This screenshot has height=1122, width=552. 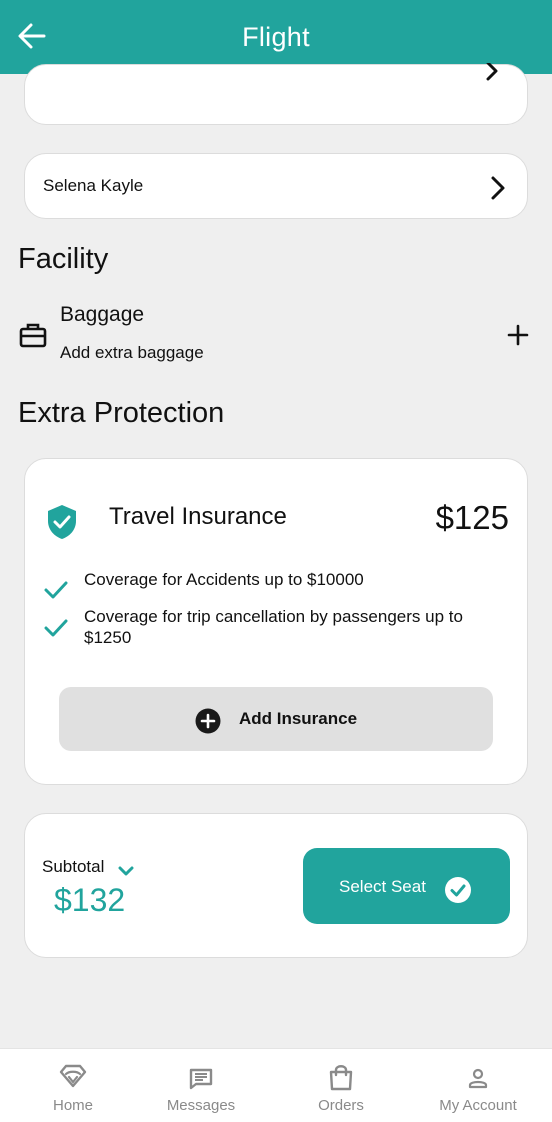 I want to click on plus-circle-icon, so click(x=208, y=721).